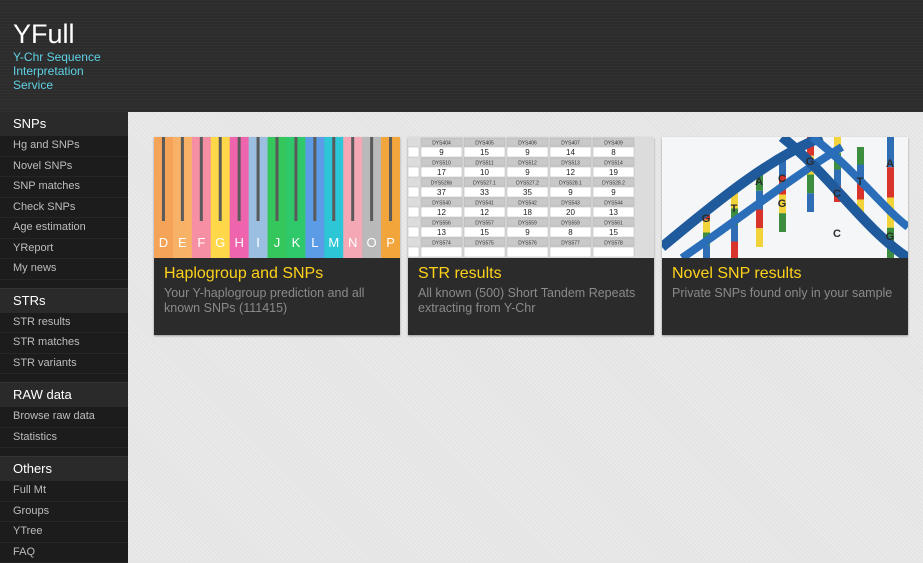 The height and width of the screenshot is (563, 923). What do you see at coordinates (484, 184) in the screenshot?
I see `str-marker-label: DYS527.1` at bounding box center [484, 184].